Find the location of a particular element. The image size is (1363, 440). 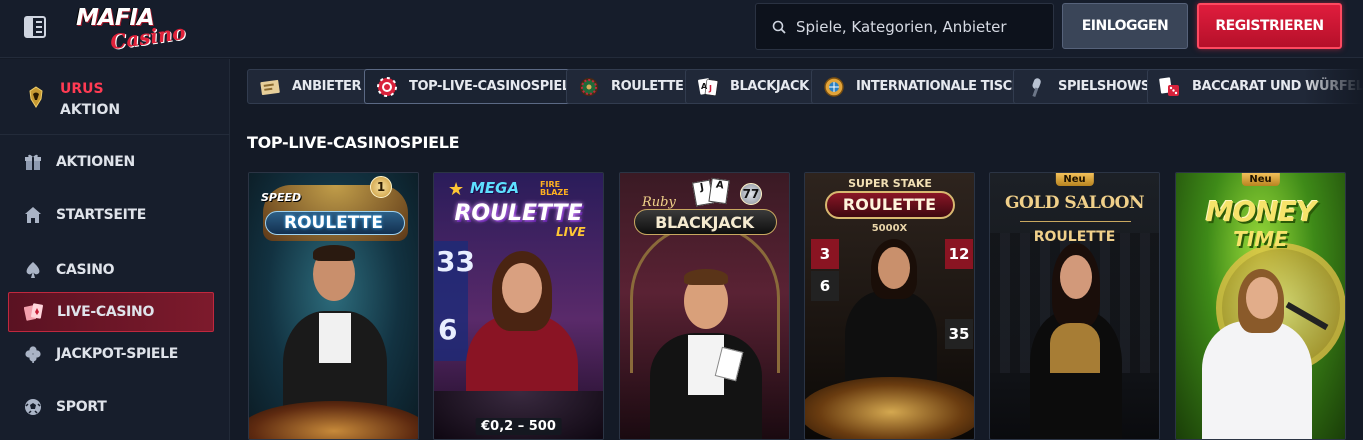

tab-internationale-tische: INTERNATIONALE TISCHE is located at coordinates (926, 86).